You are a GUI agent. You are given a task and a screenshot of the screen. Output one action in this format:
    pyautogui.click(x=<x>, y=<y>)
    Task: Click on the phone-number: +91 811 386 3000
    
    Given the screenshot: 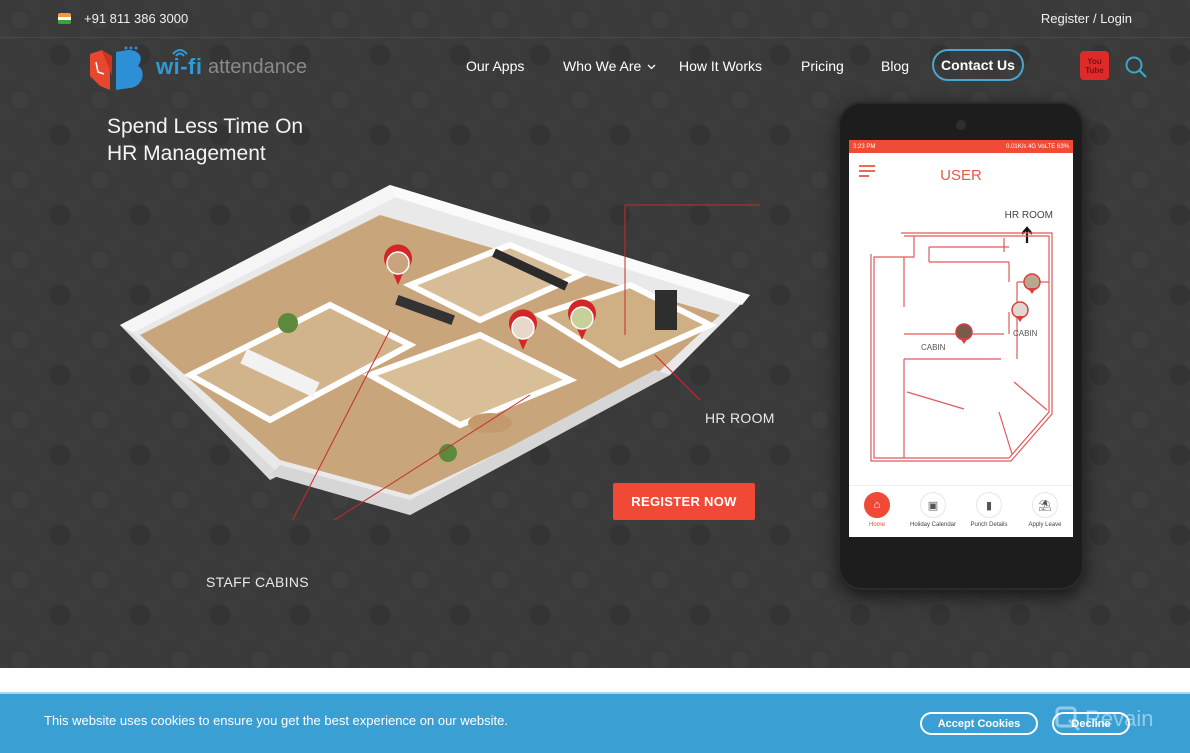 What is the action you would take?
    pyautogui.click(x=136, y=18)
    